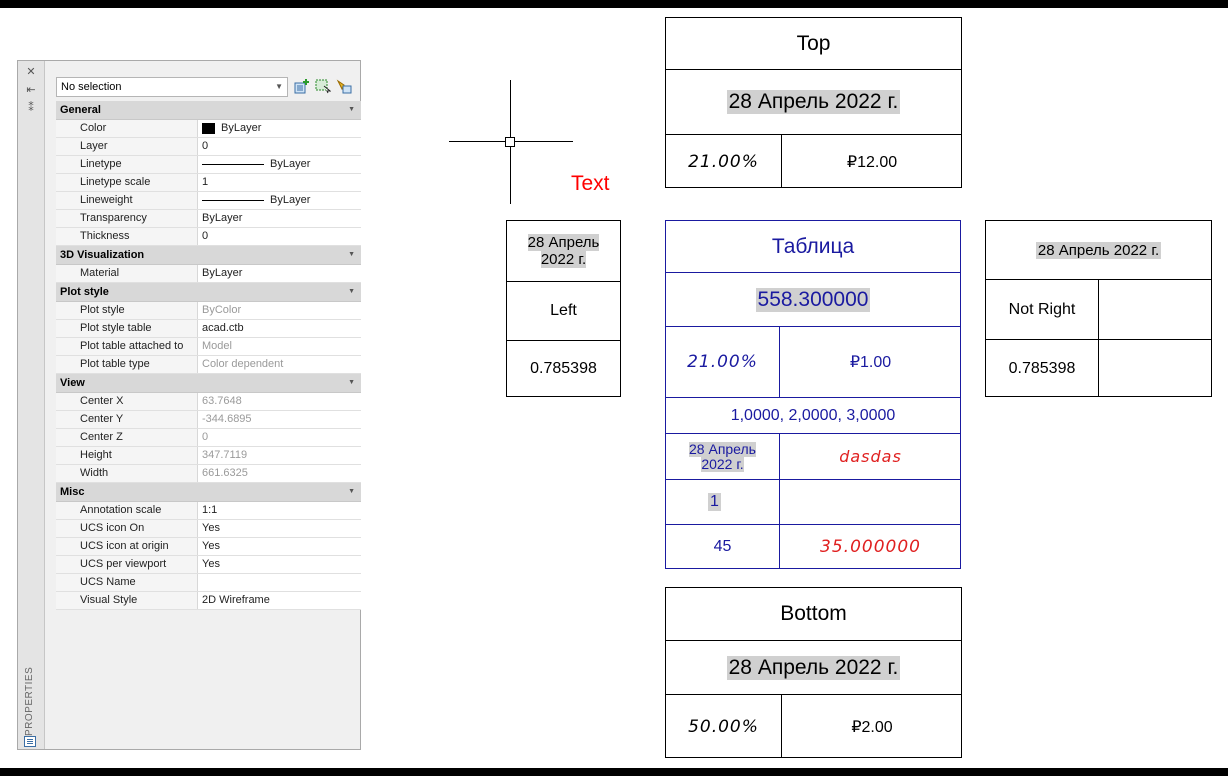 This screenshot has width=1228, height=776. What do you see at coordinates (211, 564) in the screenshot?
I see `property-value-text: Yes` at bounding box center [211, 564].